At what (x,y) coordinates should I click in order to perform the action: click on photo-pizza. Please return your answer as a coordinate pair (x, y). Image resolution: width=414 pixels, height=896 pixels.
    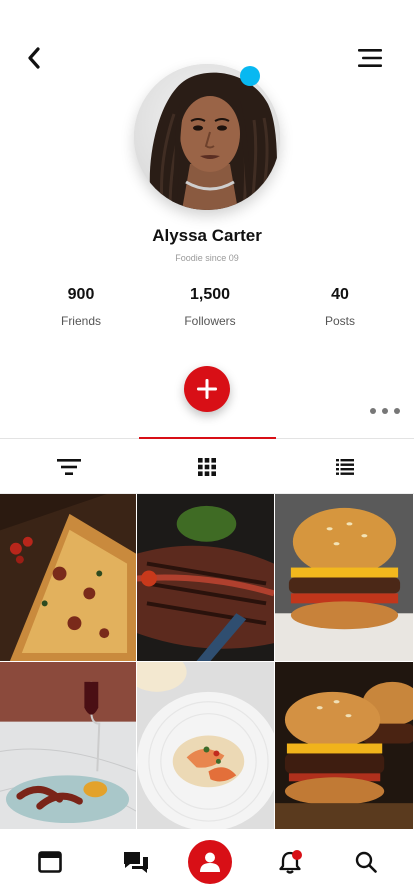
    Looking at the image, I should click on (68, 578).